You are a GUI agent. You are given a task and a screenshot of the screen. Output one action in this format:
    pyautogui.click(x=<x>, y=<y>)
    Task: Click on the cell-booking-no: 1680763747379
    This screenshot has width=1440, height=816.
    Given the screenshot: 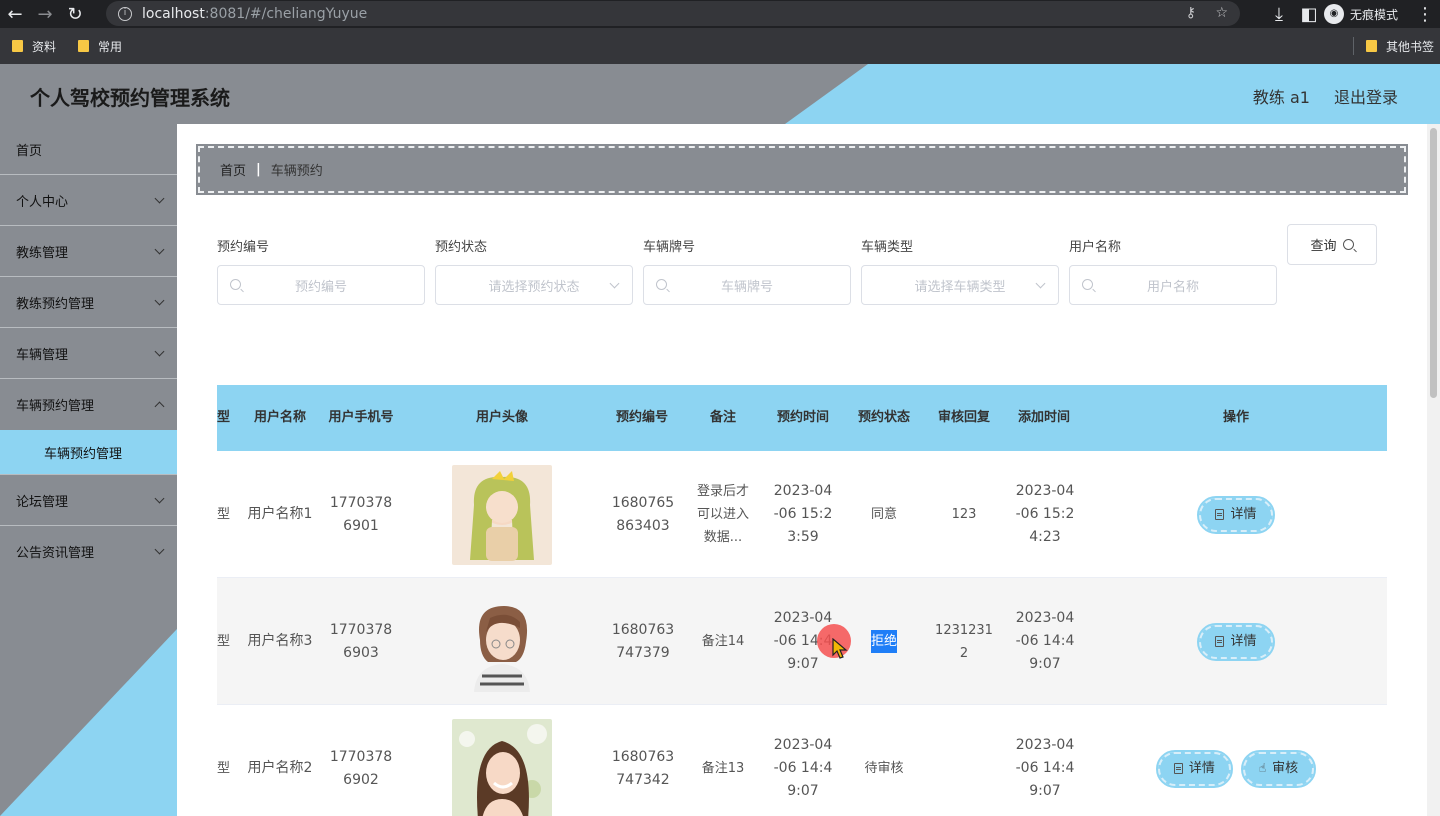 What is the action you would take?
    pyautogui.click(x=643, y=641)
    